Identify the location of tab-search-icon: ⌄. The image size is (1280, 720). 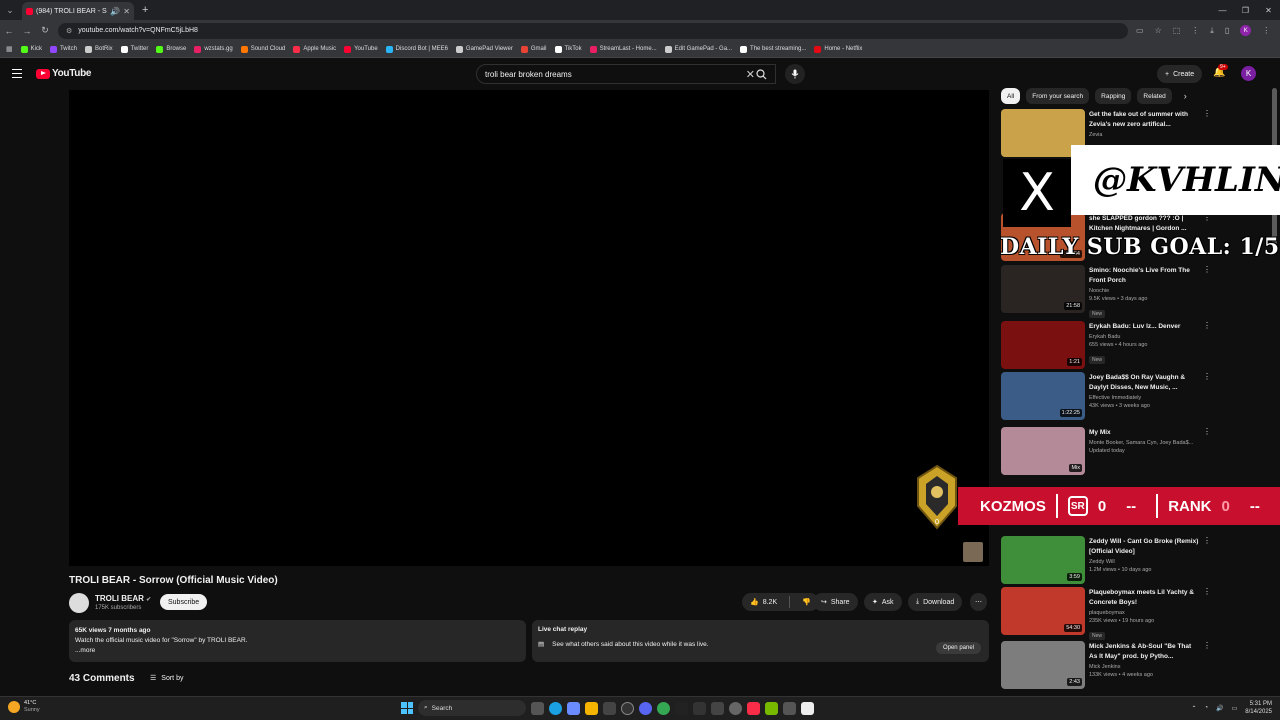
(10, 10).